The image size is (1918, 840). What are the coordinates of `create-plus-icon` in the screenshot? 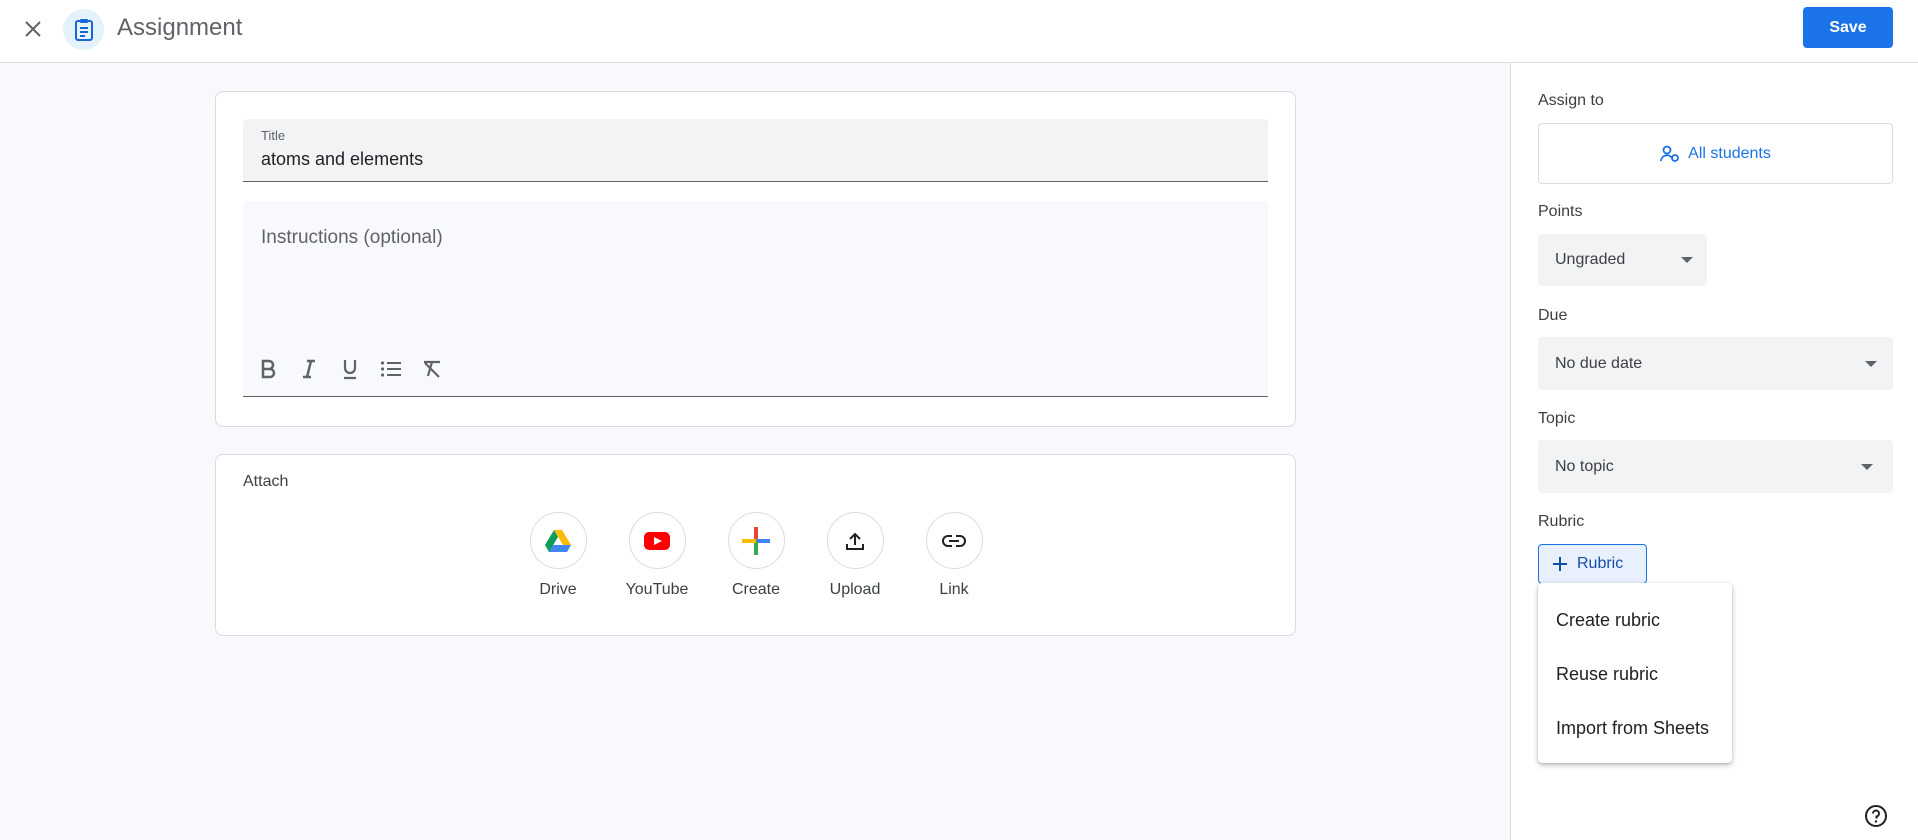 It's located at (756, 540).